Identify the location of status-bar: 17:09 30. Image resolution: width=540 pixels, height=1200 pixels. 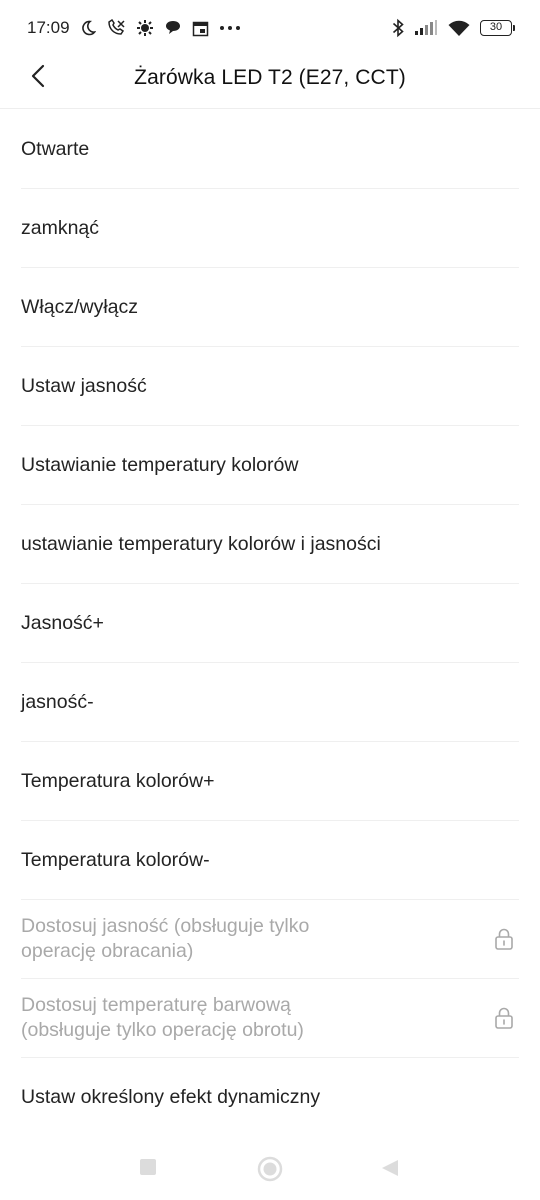
(270, 28).